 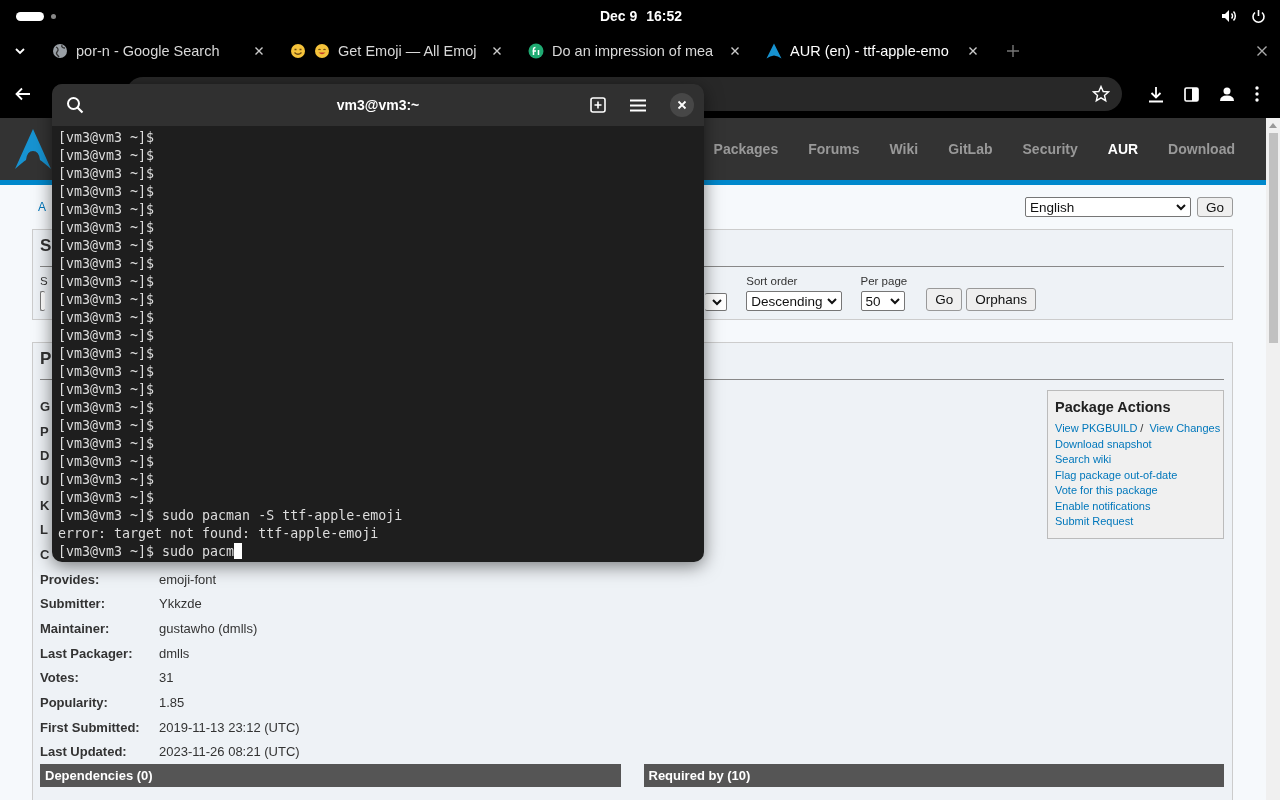 What do you see at coordinates (378, 105) in the screenshot?
I see `window-title: vm3@vm3:~` at bounding box center [378, 105].